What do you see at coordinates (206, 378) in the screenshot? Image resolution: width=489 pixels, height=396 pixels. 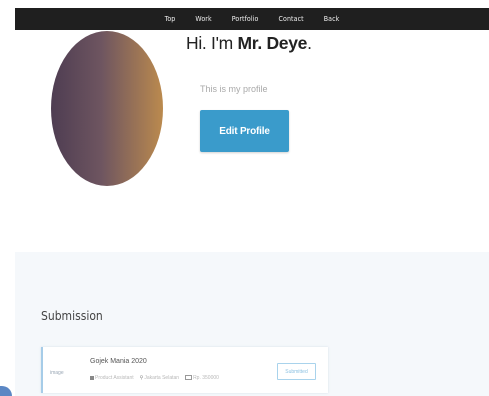 I see `submission-salary-text: Rp. 350000` at bounding box center [206, 378].